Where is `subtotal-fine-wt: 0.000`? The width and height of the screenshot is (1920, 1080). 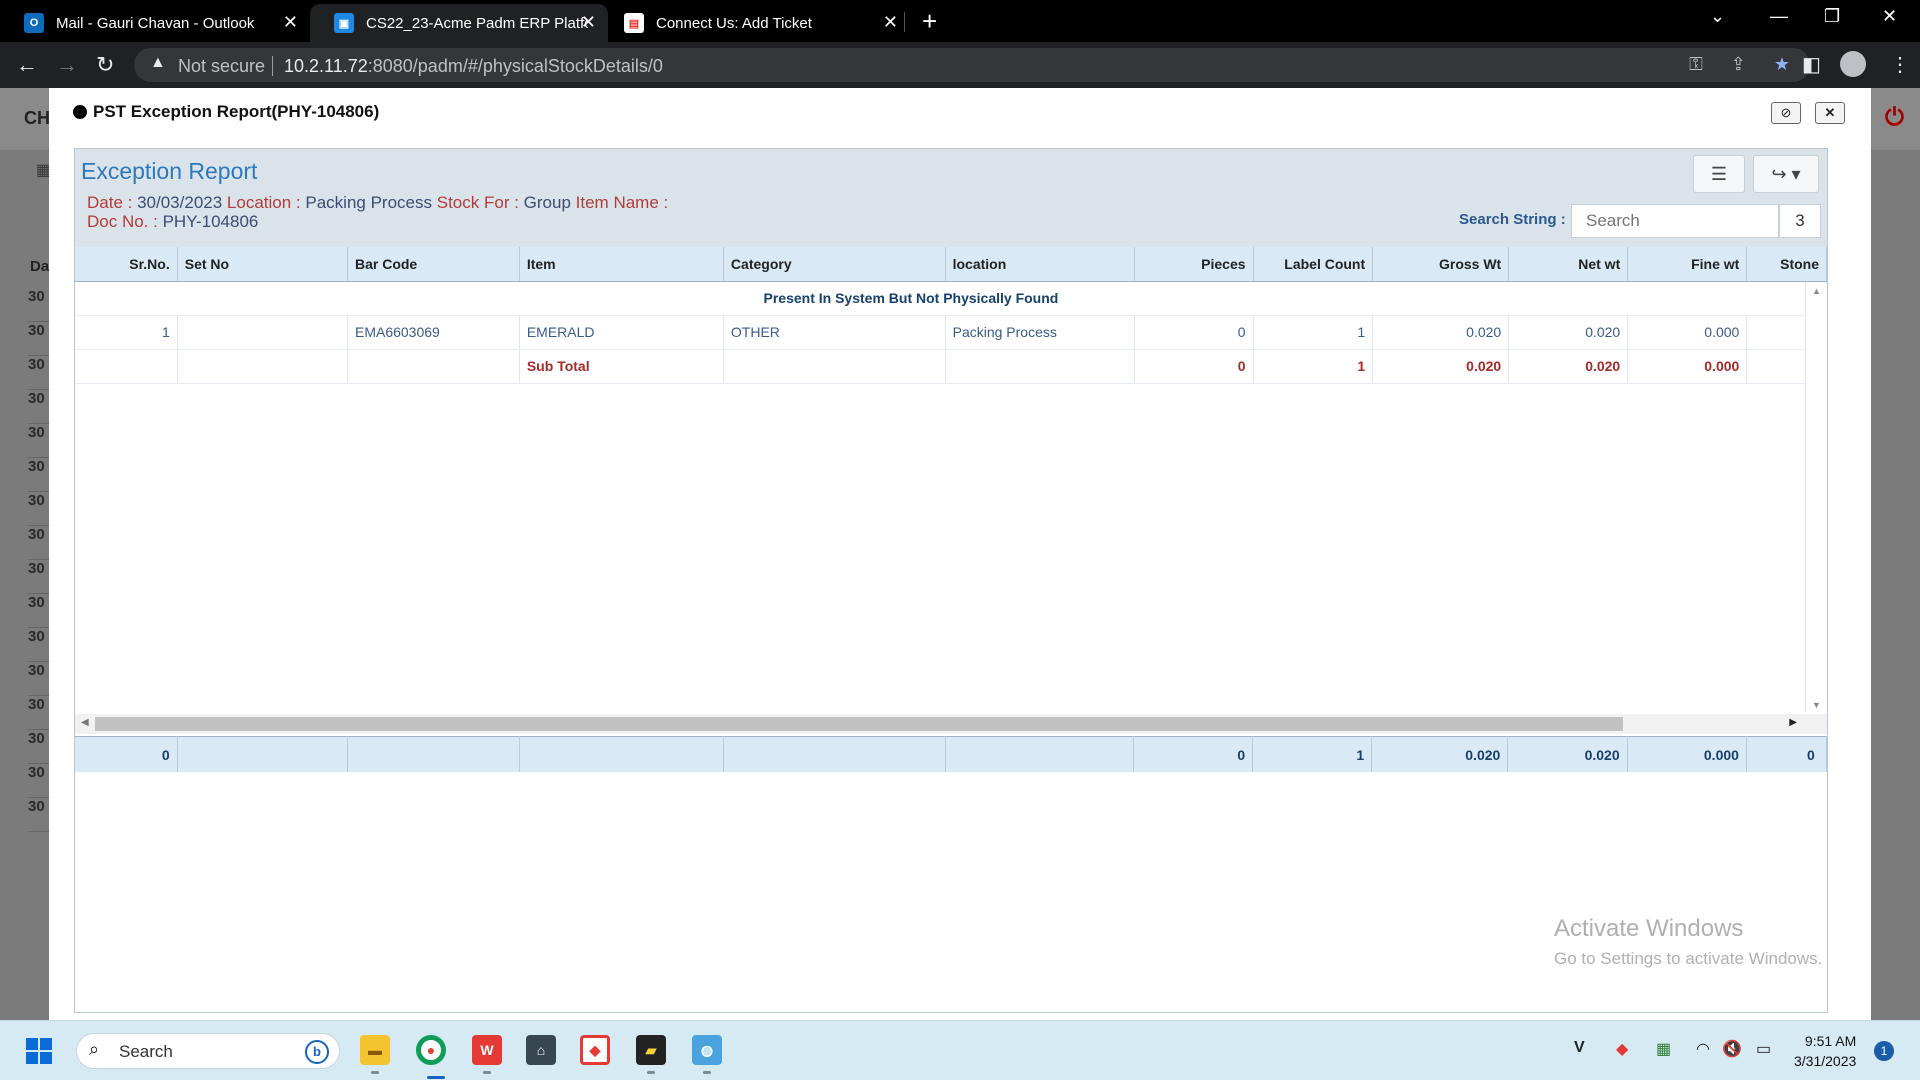
subtotal-fine-wt: 0.000 is located at coordinates (1687, 366).